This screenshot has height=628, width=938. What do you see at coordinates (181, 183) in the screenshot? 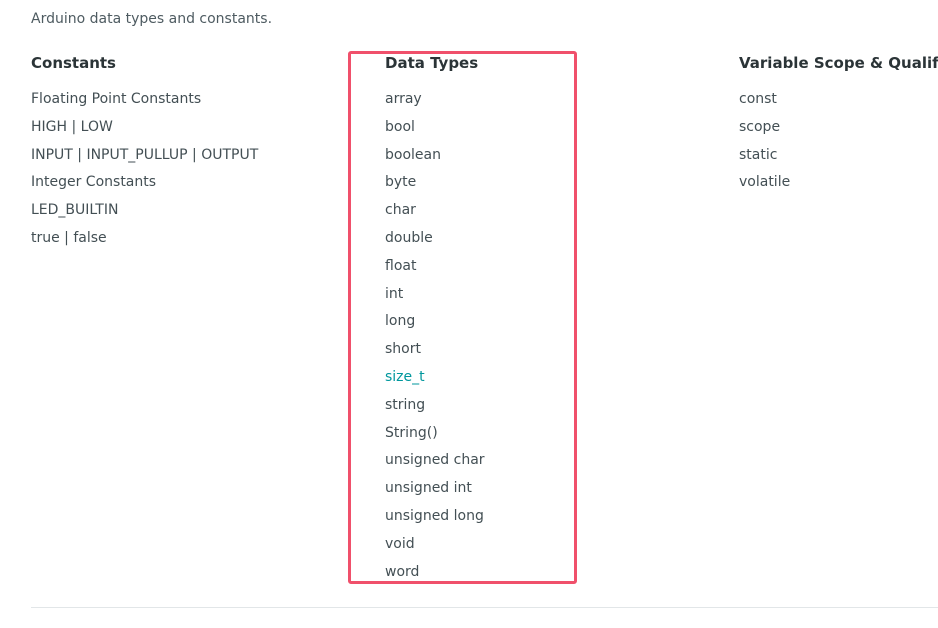
I see `constants-link: Integer Constants` at bounding box center [181, 183].